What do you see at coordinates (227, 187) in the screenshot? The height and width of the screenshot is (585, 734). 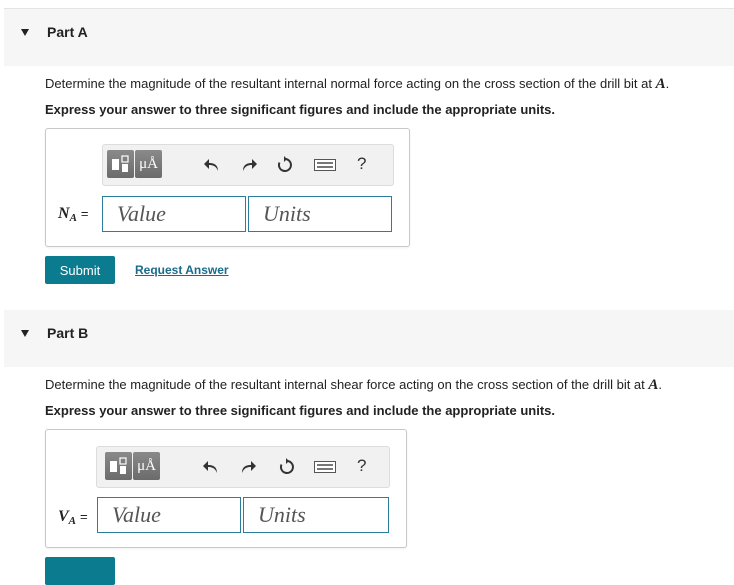 I see `part-a-answer-box: μÅ ? NA = Value Units` at bounding box center [227, 187].